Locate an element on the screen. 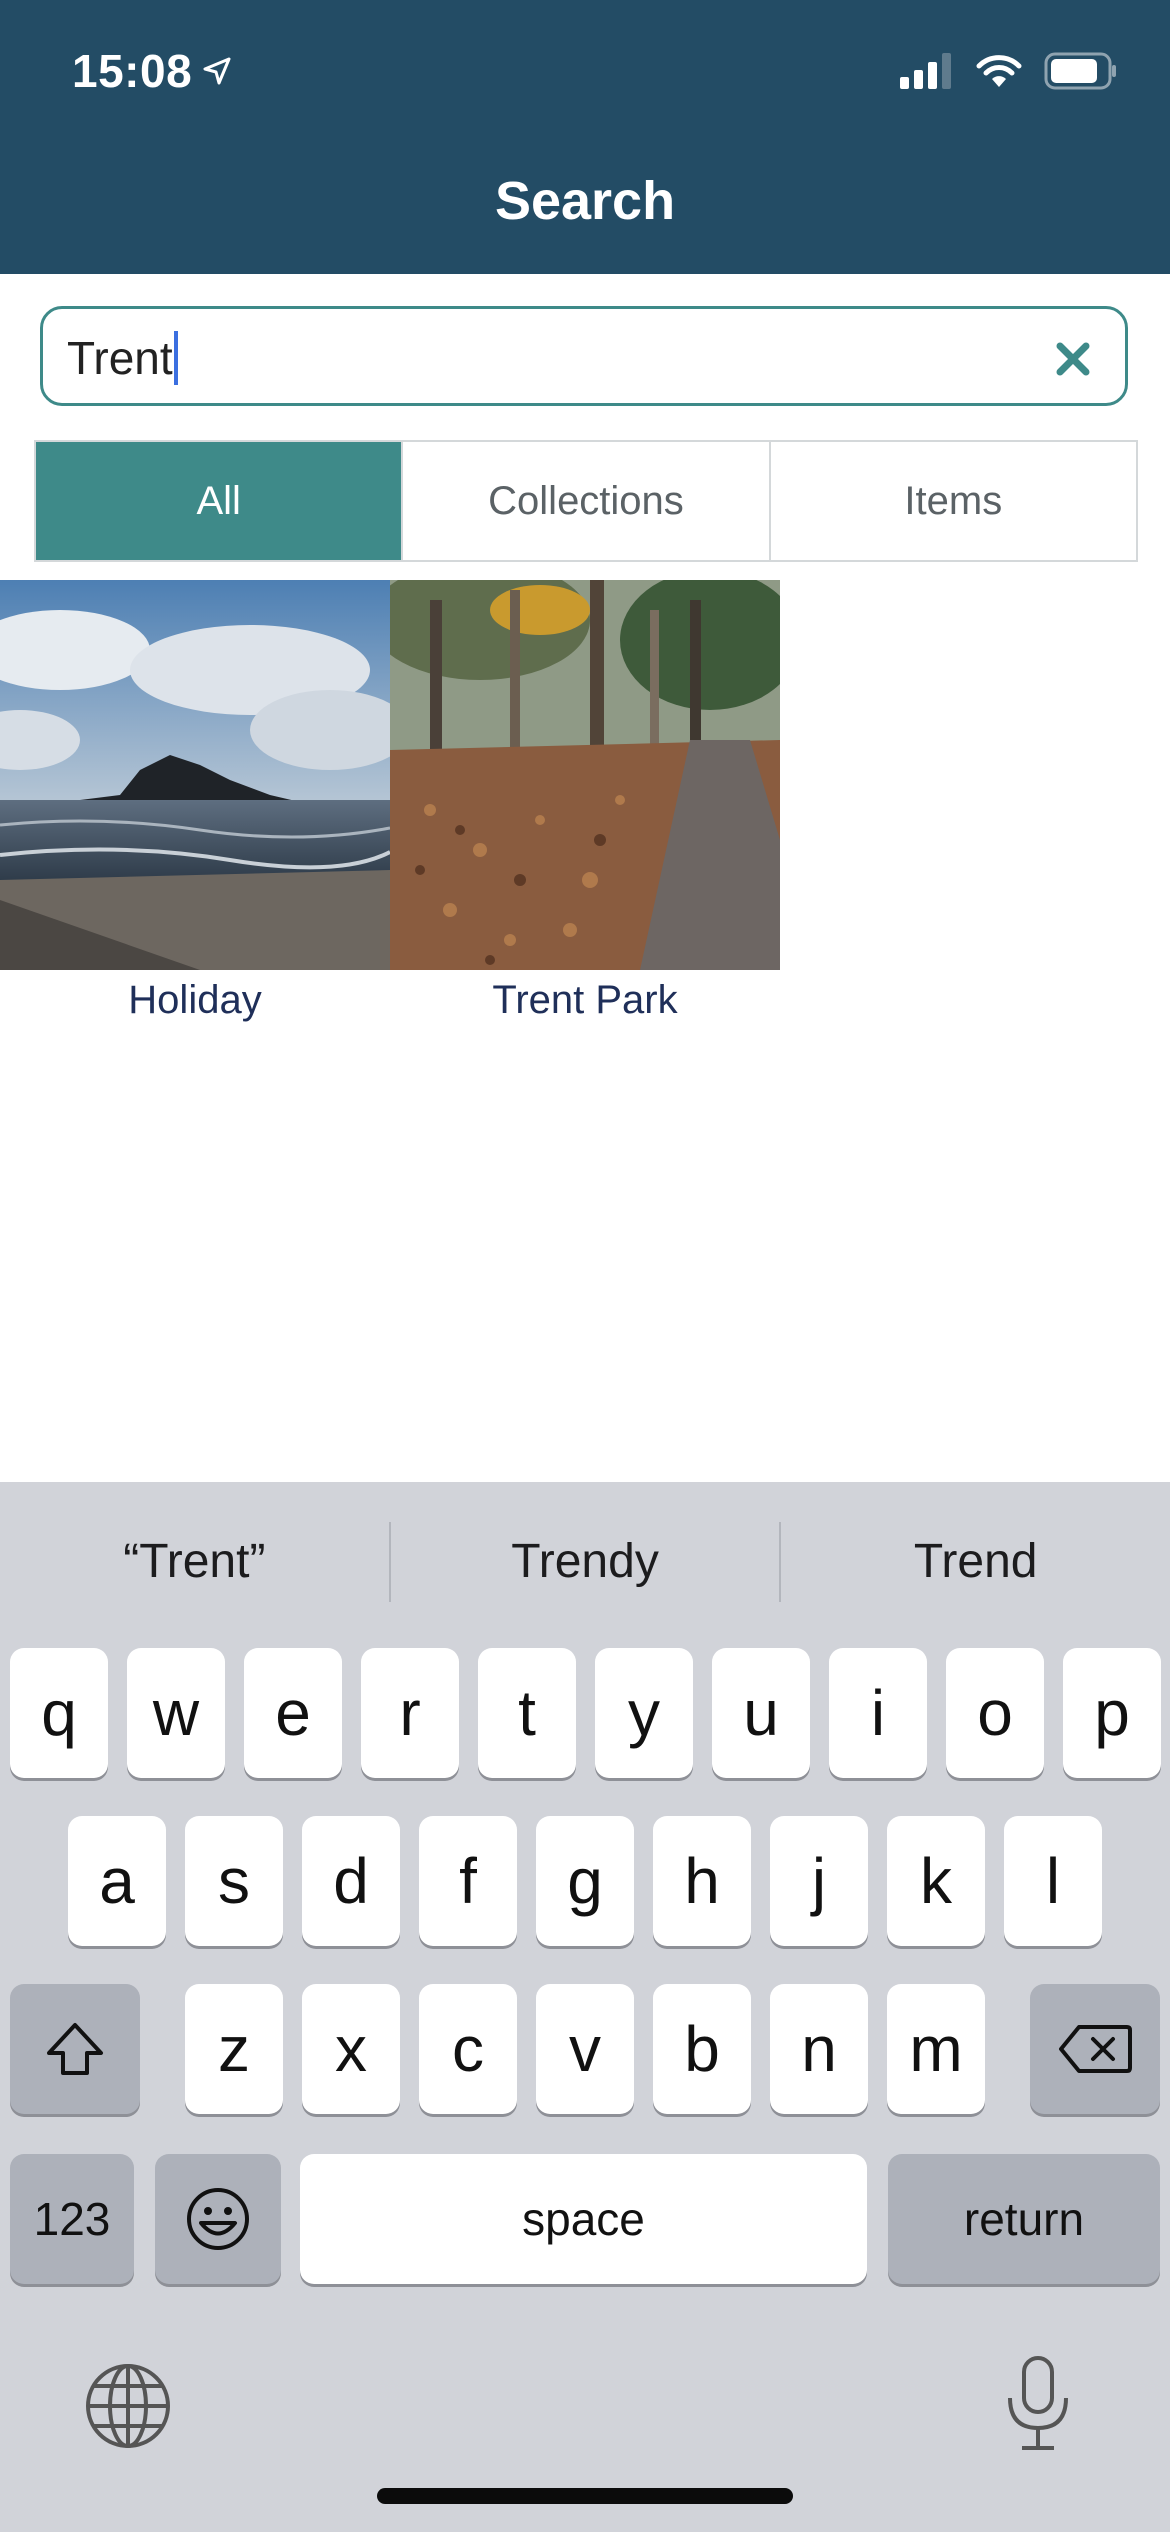  return-key: return is located at coordinates (1024, 2219).